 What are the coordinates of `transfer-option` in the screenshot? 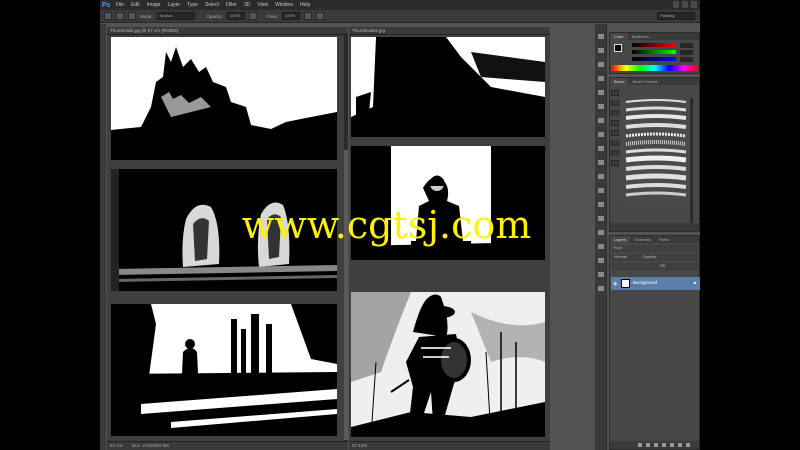 It's located at (615, 163).